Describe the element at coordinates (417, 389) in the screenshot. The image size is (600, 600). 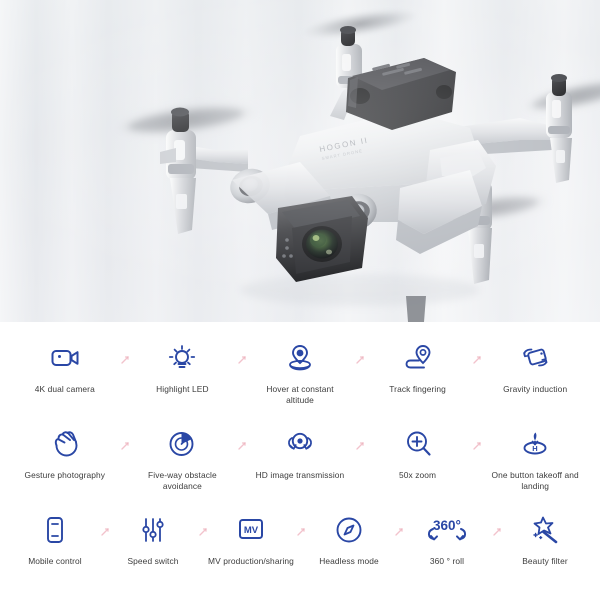
I see `feature-label: Track fingering` at that location.